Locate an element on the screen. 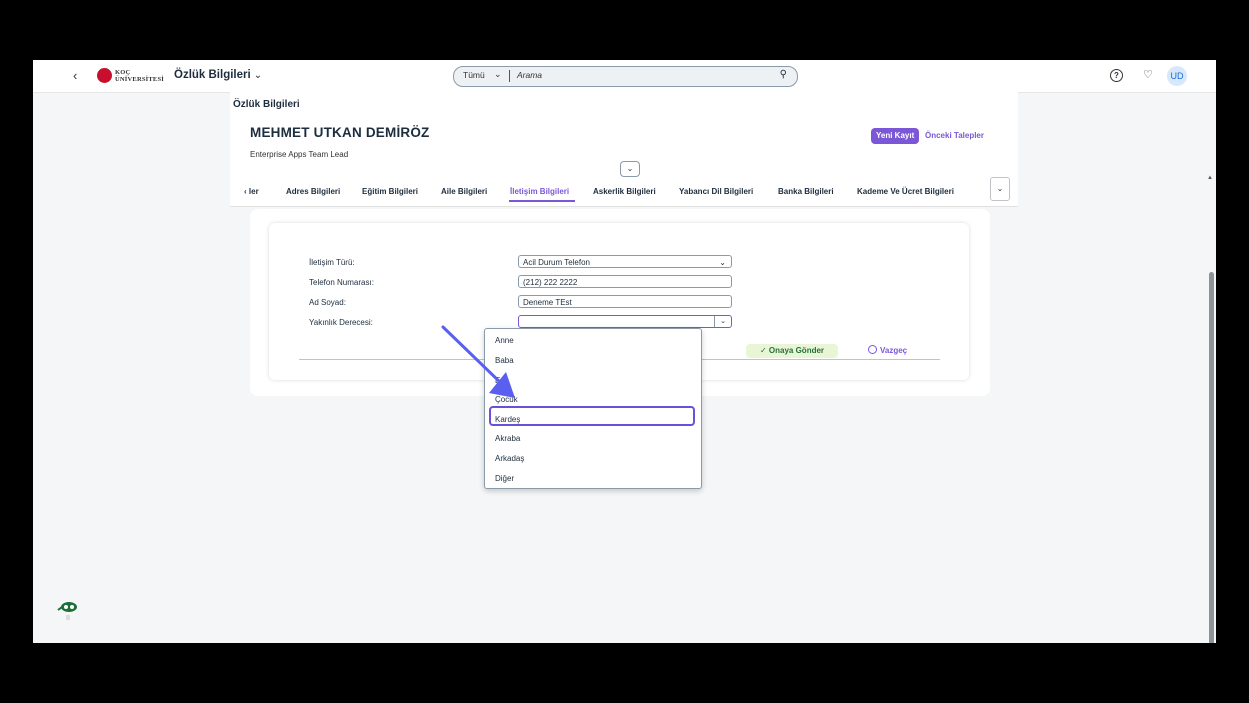  option-arkadas: Arkadaş is located at coordinates (509, 458).